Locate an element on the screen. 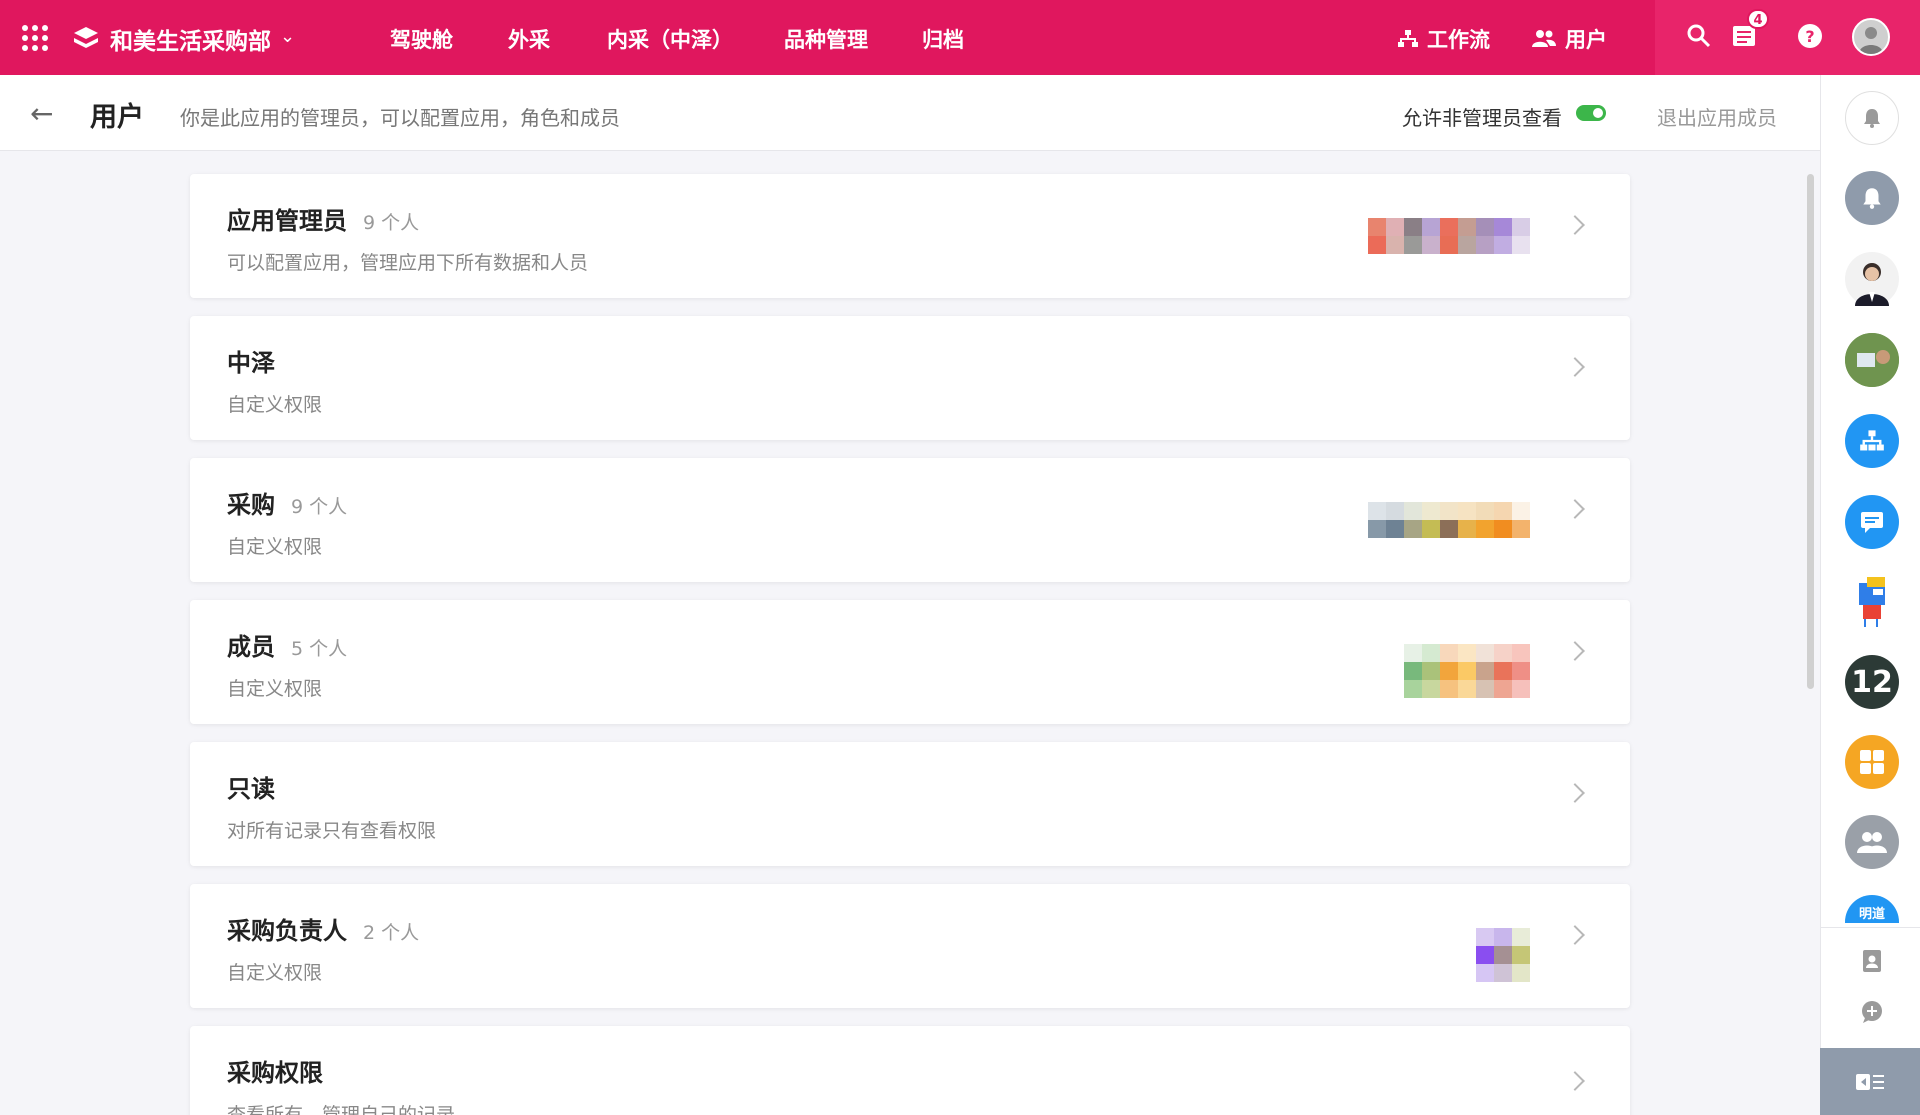 Image resolution: width=1920 pixels, height=1115 pixels. main-scrollbar is located at coordinates (1810, 431).